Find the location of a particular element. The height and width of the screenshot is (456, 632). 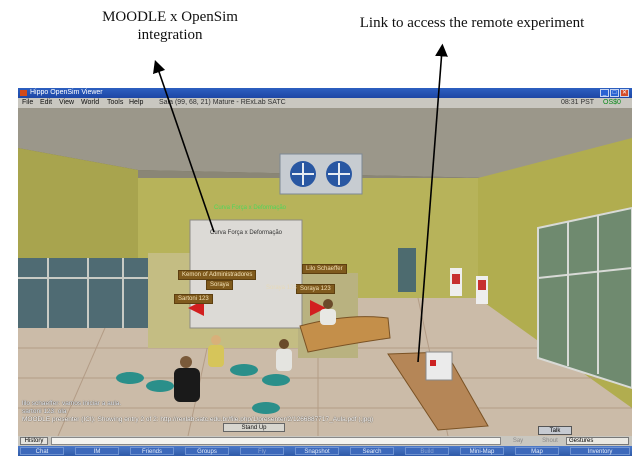

toolbar-search-button: Search is located at coordinates (372, 451).